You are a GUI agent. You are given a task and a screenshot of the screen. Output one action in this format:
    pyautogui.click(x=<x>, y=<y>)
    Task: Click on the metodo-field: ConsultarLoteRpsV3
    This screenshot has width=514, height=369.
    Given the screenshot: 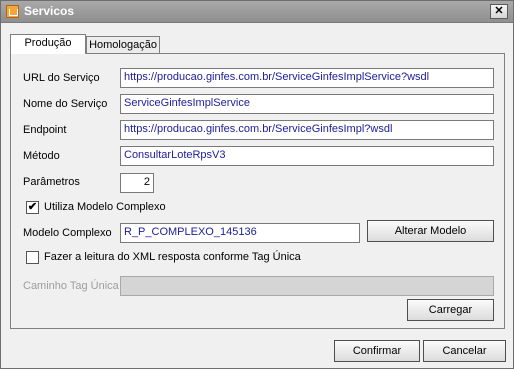 What is the action you would take?
    pyautogui.click(x=307, y=156)
    